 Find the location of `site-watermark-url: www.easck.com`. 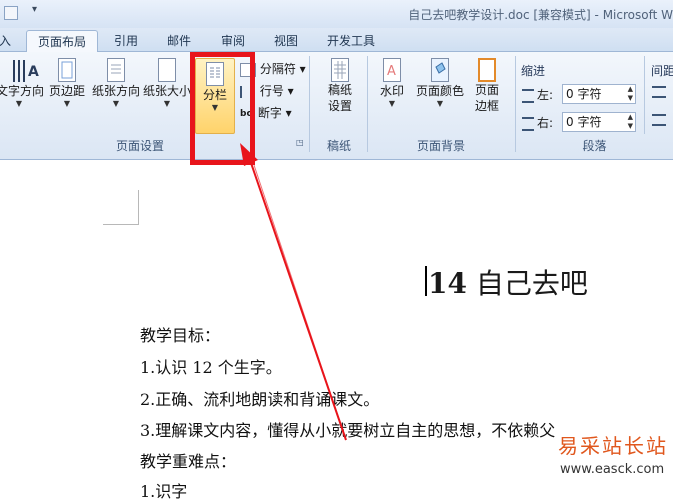

site-watermark-url: www.easck.com is located at coordinates (612, 469).